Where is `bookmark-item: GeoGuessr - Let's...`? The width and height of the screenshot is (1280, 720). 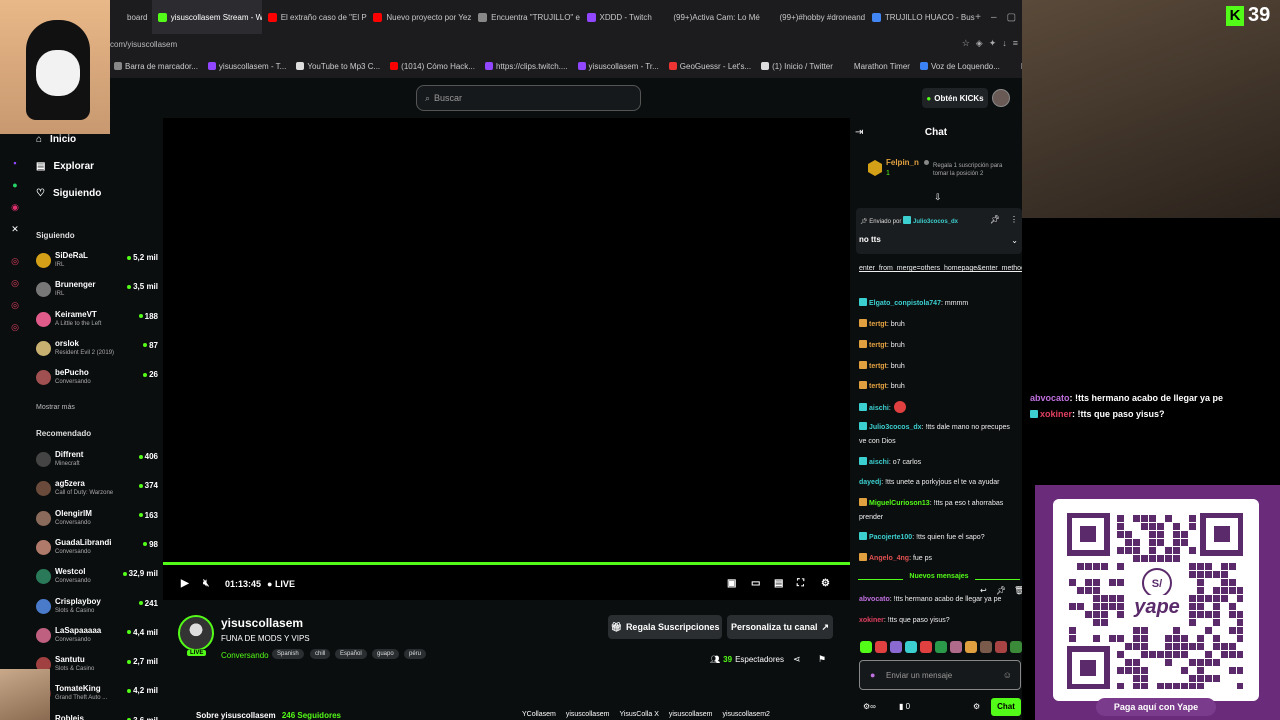 bookmark-item: GeoGuessr - Let's... is located at coordinates (709, 66).